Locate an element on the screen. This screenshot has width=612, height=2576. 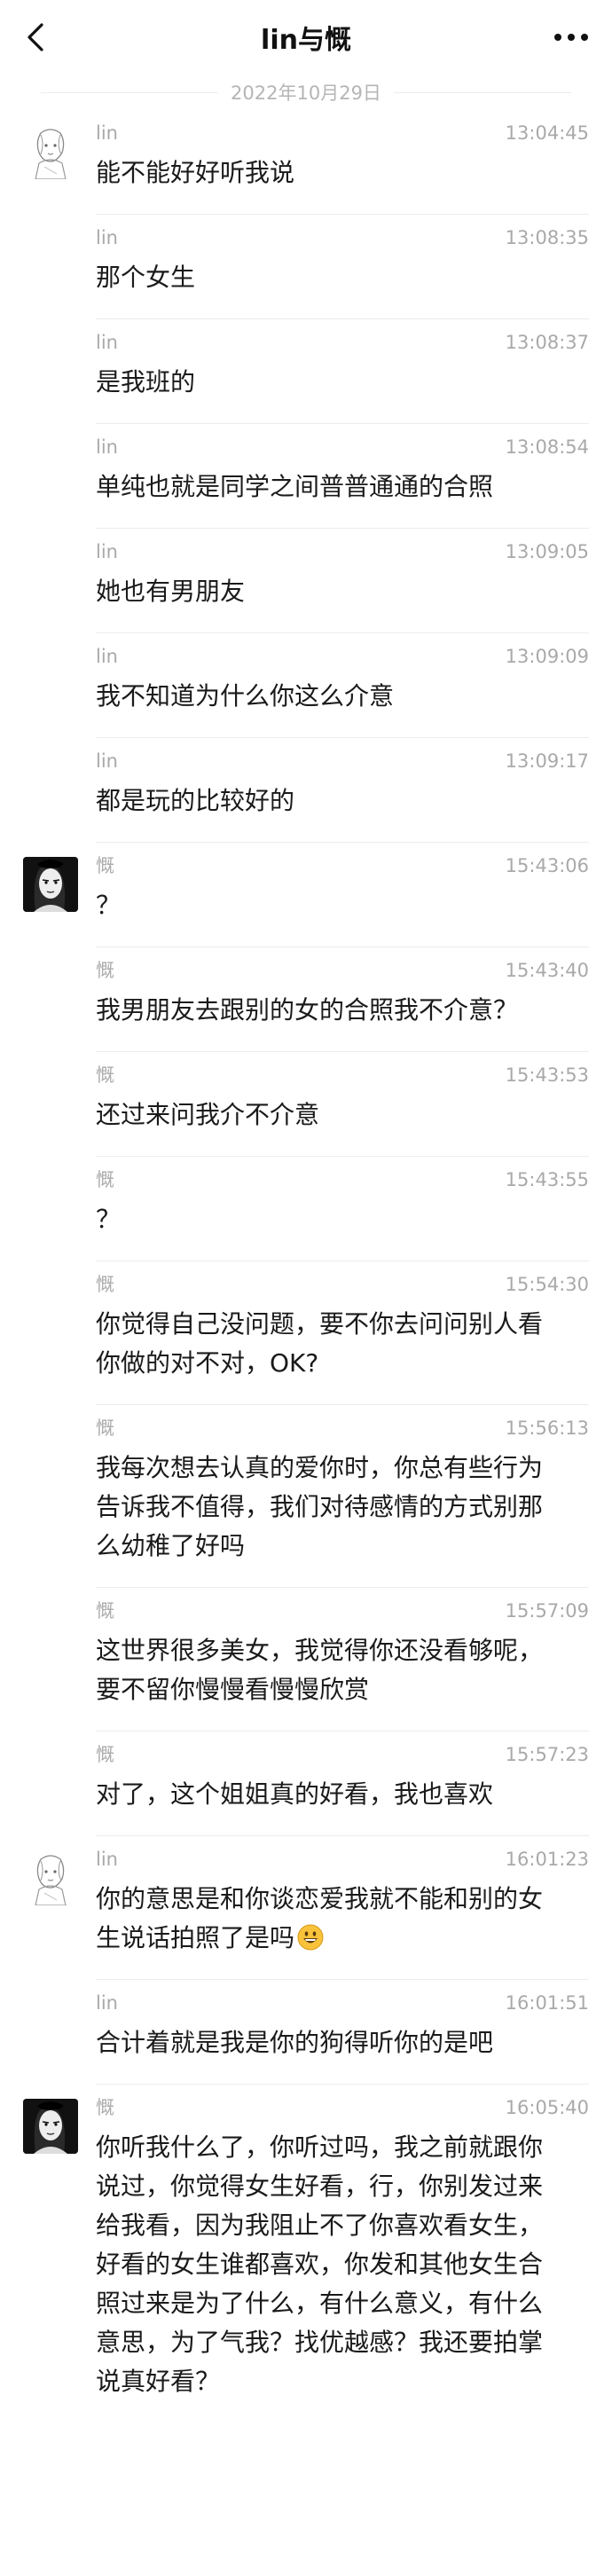
message-item: lin 13:09:09 我不知道为什么你这么介意 is located at coordinates (306, 685).